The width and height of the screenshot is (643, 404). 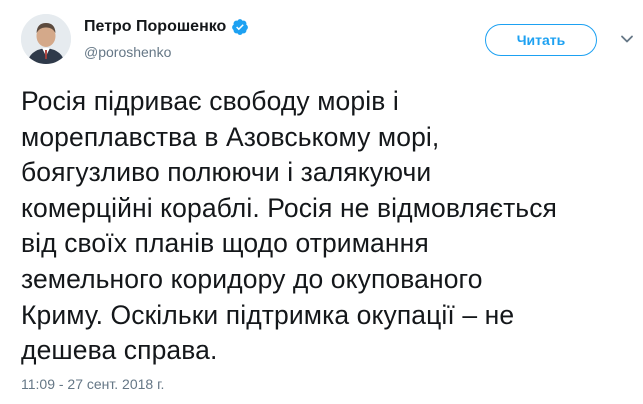 What do you see at coordinates (155, 27) in the screenshot?
I see `author-name: Петро Порошенко` at bounding box center [155, 27].